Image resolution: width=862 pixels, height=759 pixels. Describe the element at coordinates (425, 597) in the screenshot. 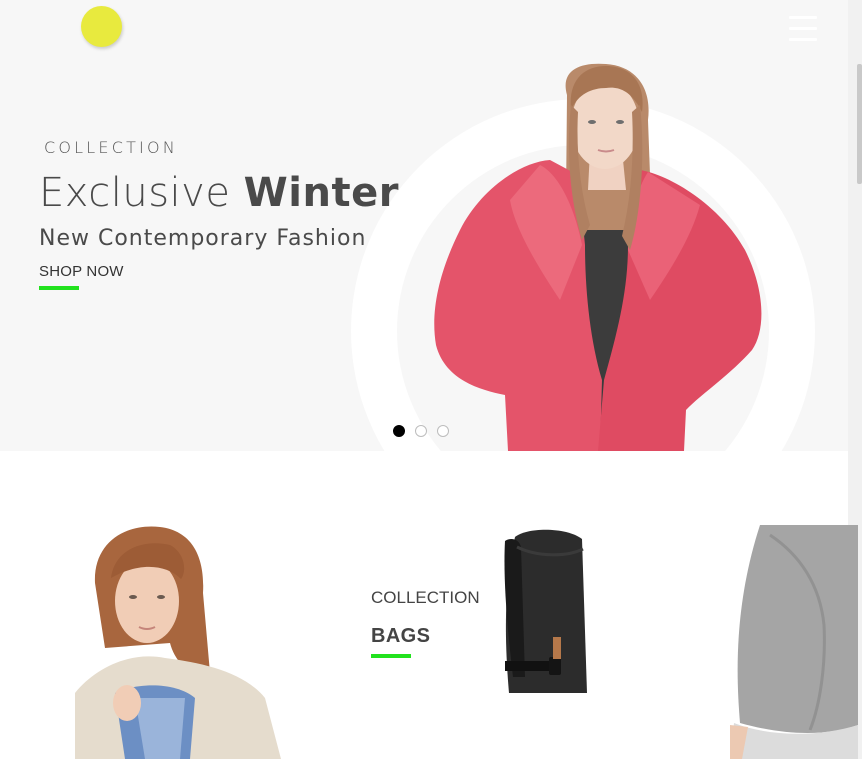

I see `bags-collection-kicker: COLLECTION` at that location.